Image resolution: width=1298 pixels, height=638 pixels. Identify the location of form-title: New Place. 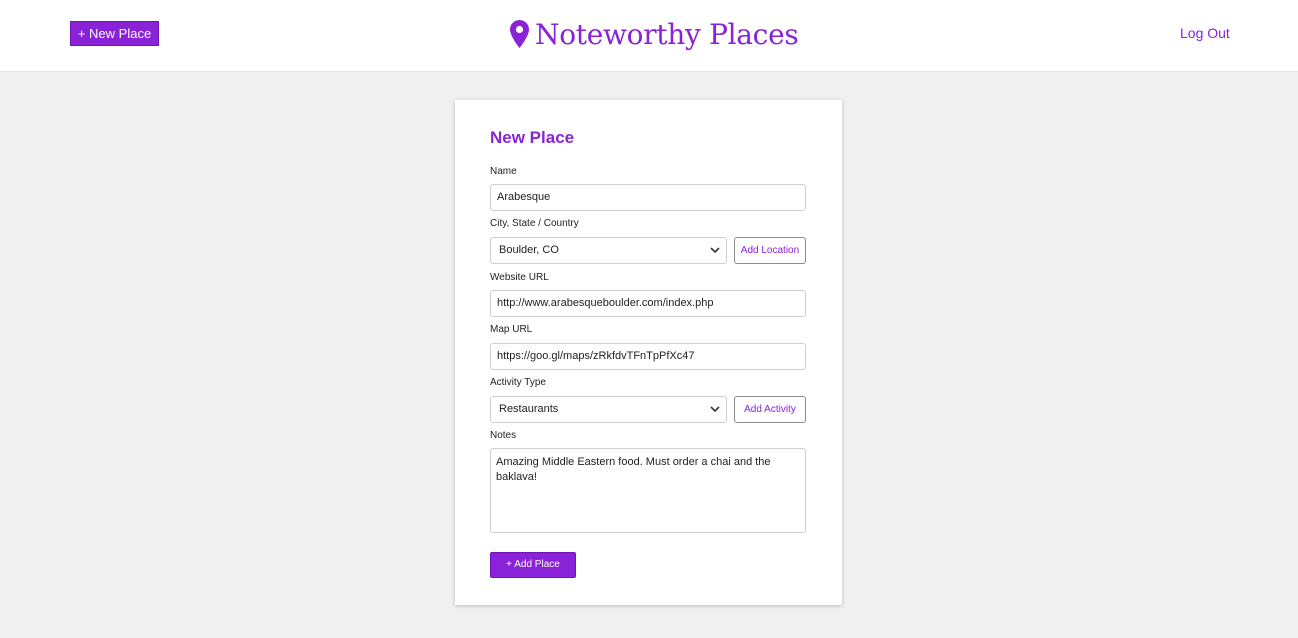
(532, 137).